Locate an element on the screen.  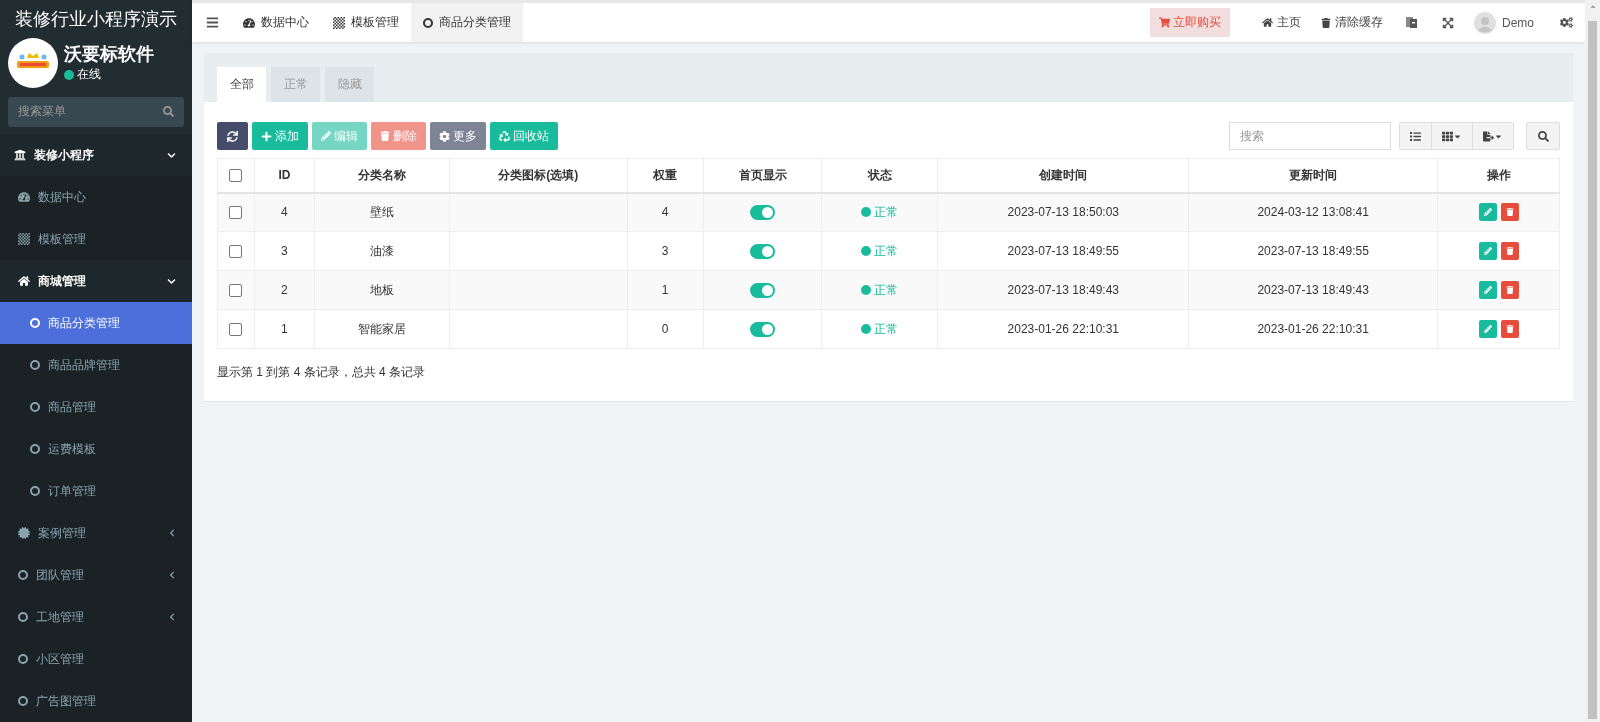
menu-icon is located at coordinates (212, 22).